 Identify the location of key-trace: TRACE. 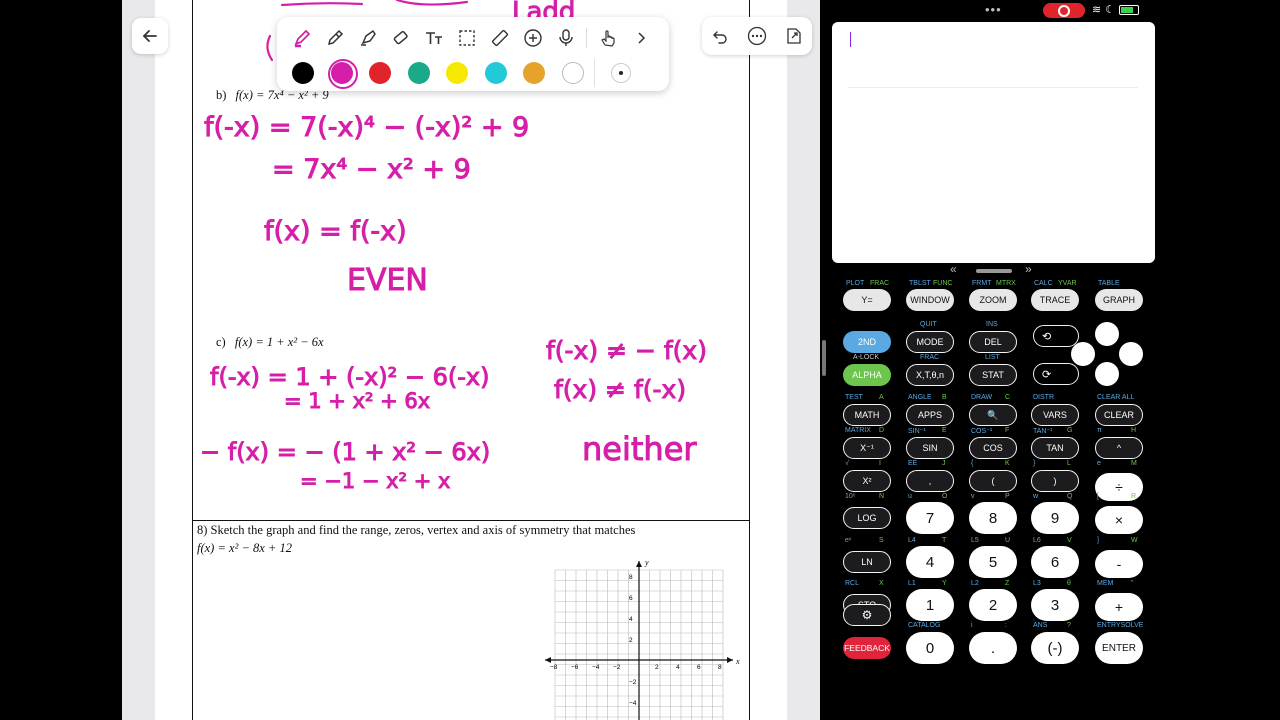
(1055, 300).